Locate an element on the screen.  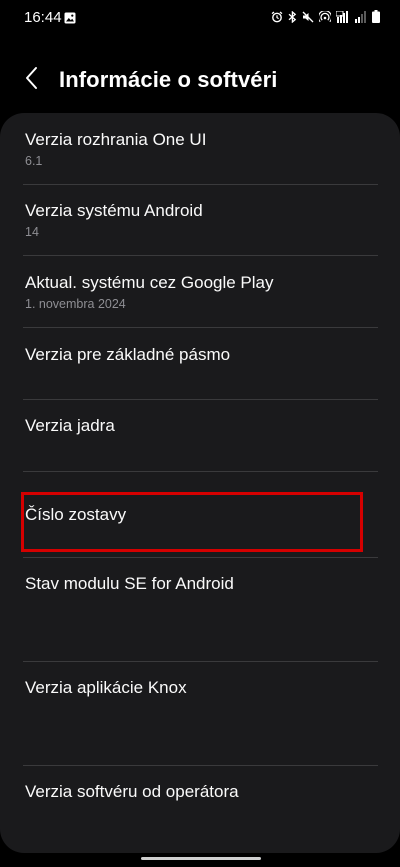
battery-icon is located at coordinates (376, 16).